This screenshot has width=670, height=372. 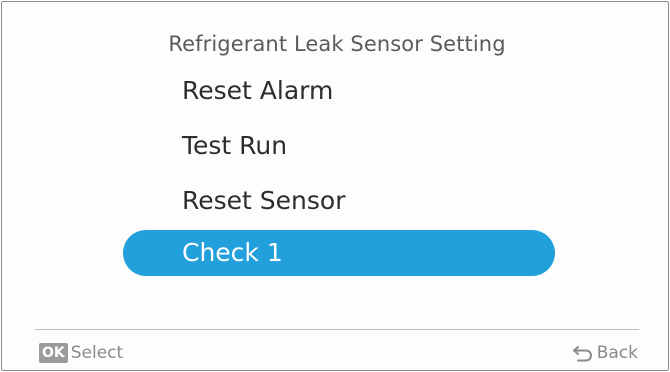 What do you see at coordinates (337, 329) in the screenshot?
I see `footer-divider` at bounding box center [337, 329].